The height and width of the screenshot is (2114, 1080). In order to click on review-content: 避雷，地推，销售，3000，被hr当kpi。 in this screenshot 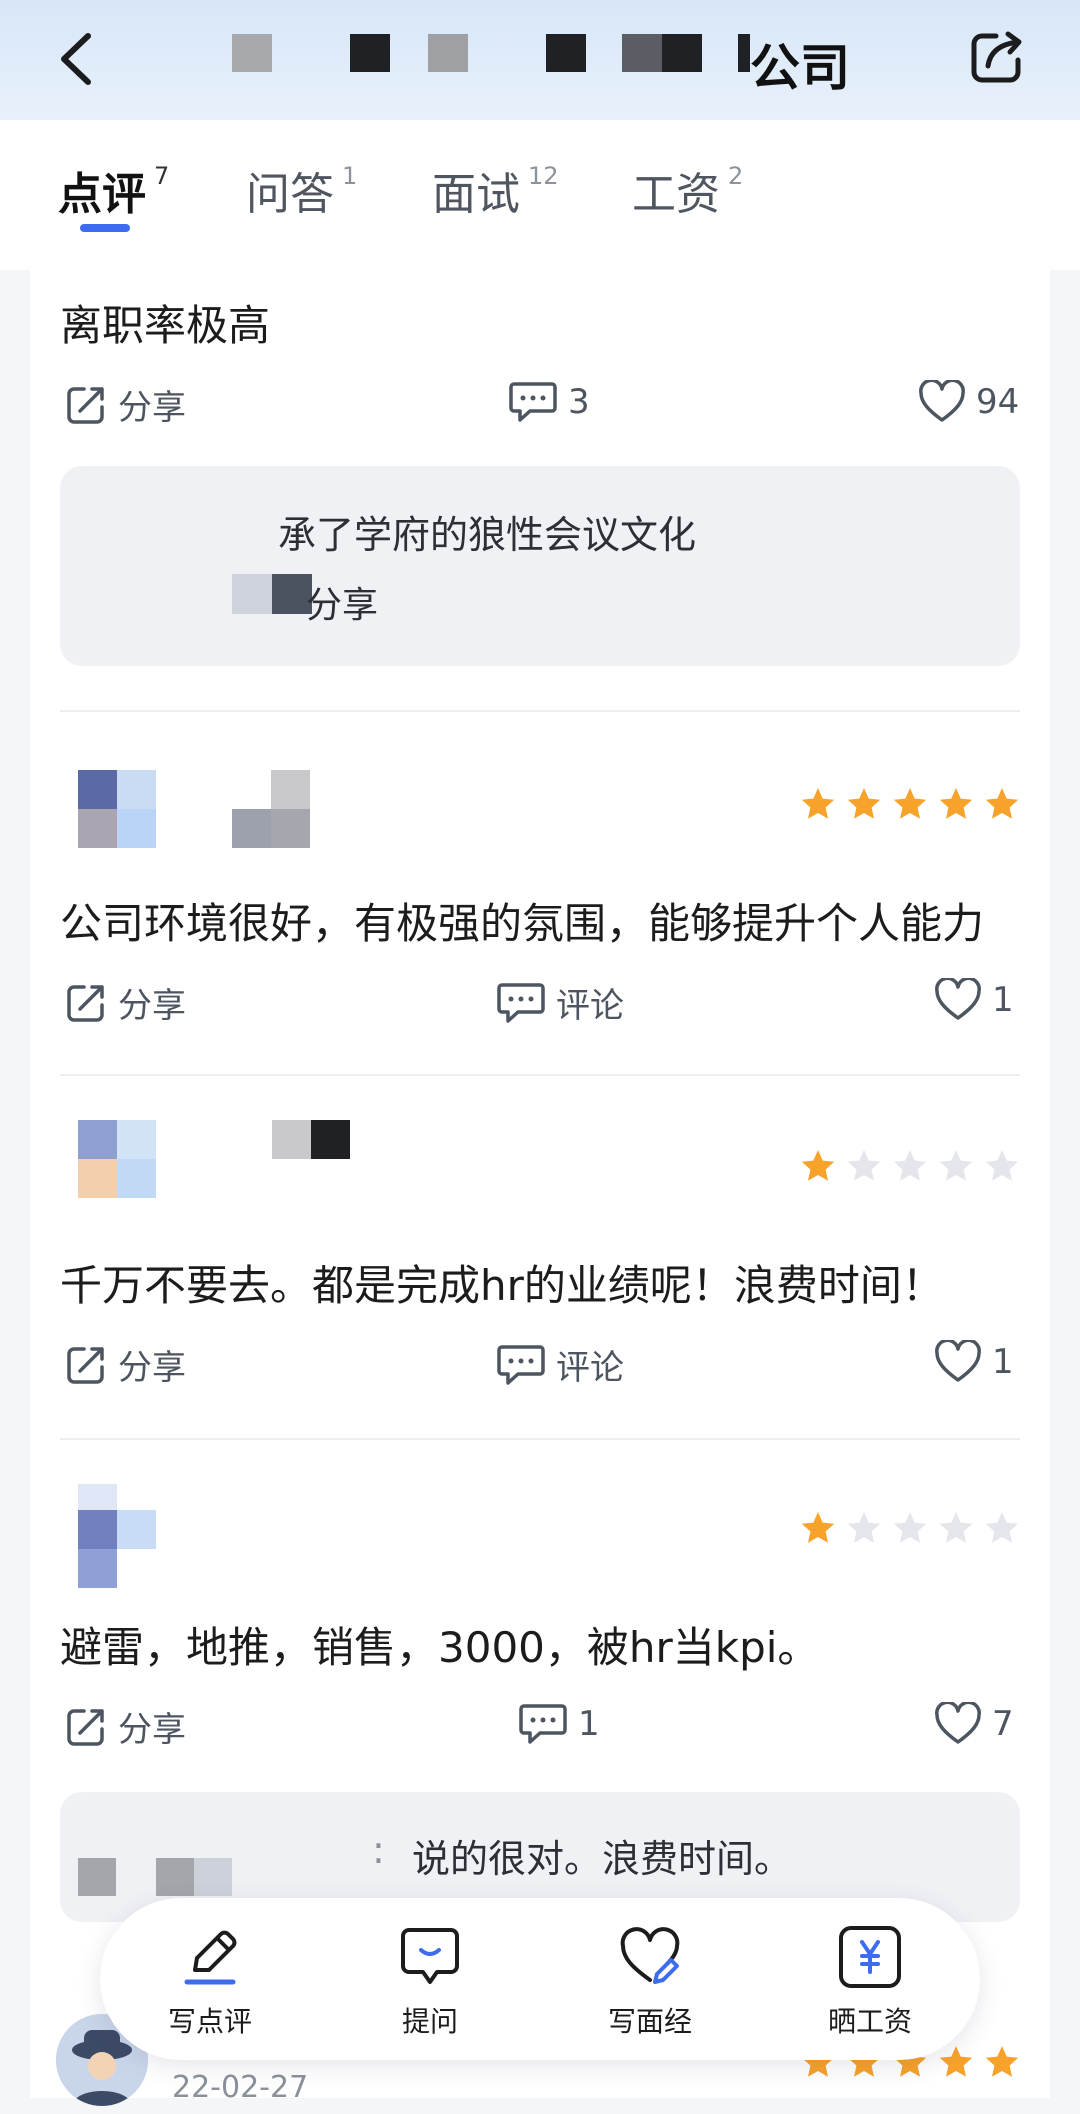, I will do `click(440, 1647)`.